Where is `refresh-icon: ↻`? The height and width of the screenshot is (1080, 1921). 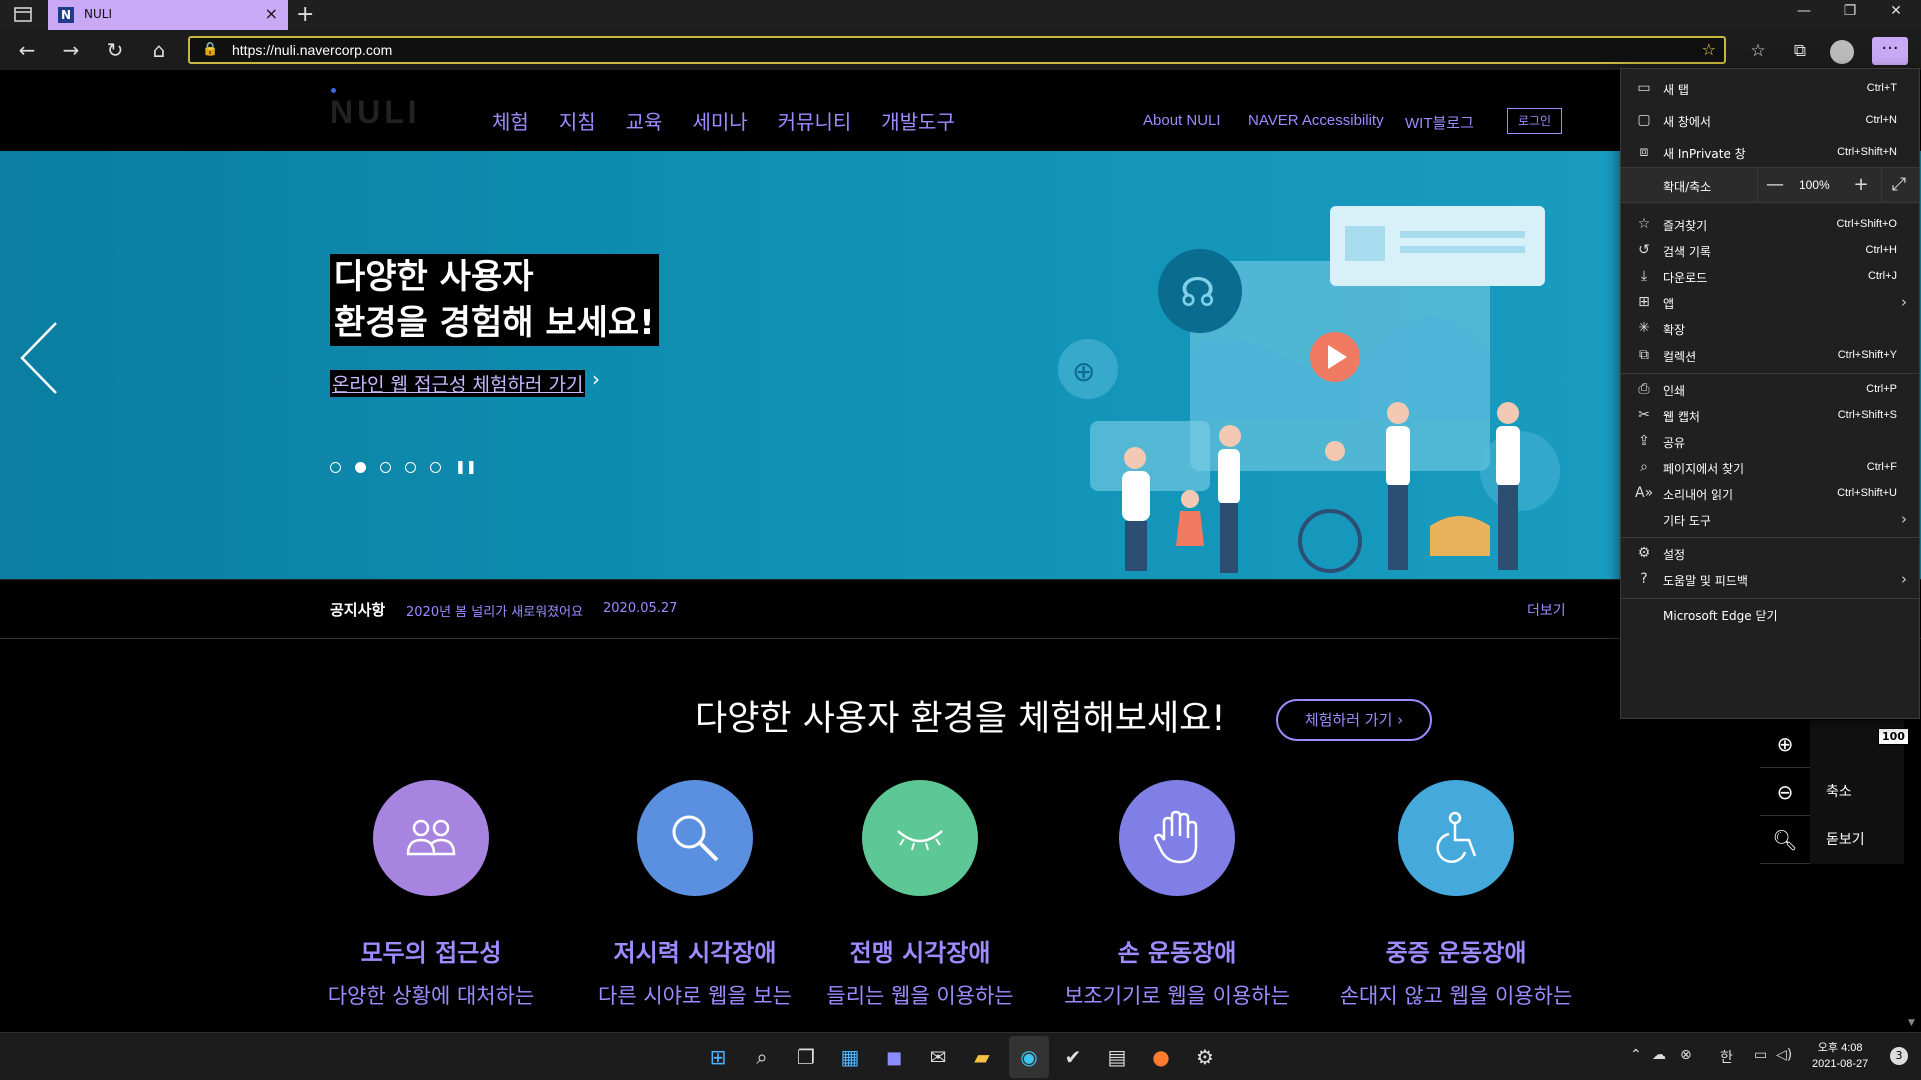
refresh-icon: ↻ is located at coordinates (115, 50).